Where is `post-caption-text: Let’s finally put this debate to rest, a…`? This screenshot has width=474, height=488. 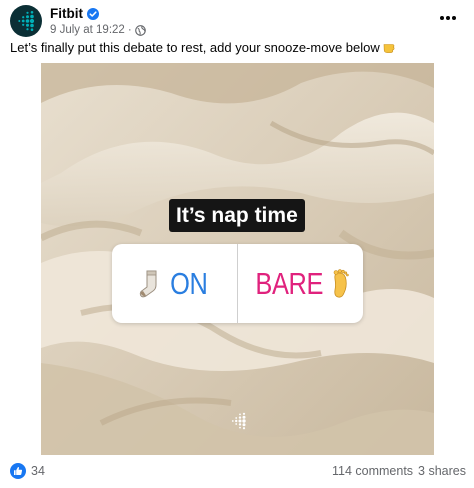
post-caption-text: Let’s finally put this debate to rest, a… is located at coordinates (195, 47).